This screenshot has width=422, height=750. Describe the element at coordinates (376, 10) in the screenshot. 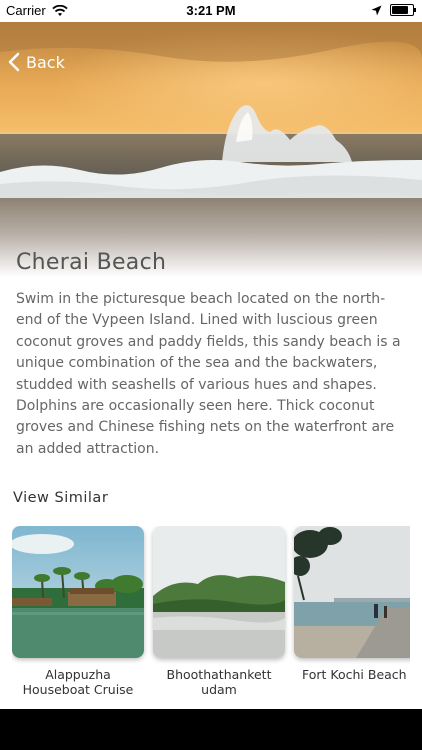

I see `location-arrow-icon` at that location.